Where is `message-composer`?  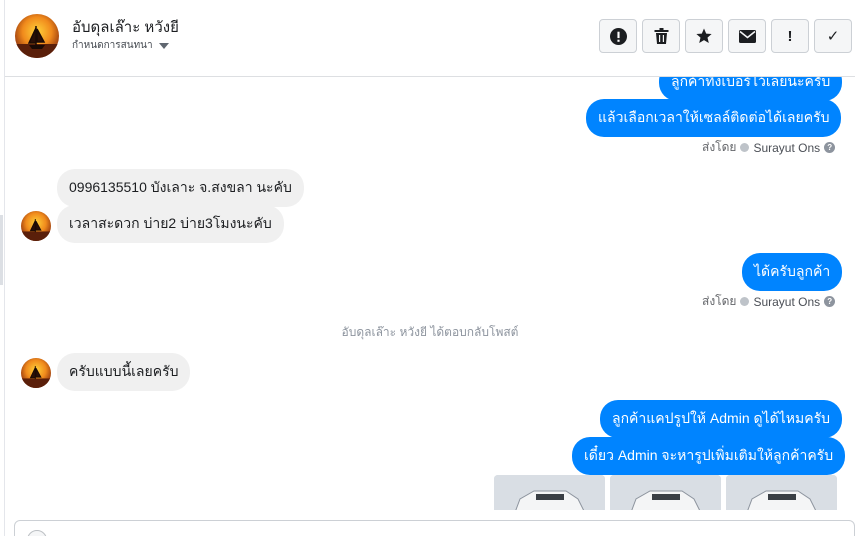
message-composer is located at coordinates (434, 528).